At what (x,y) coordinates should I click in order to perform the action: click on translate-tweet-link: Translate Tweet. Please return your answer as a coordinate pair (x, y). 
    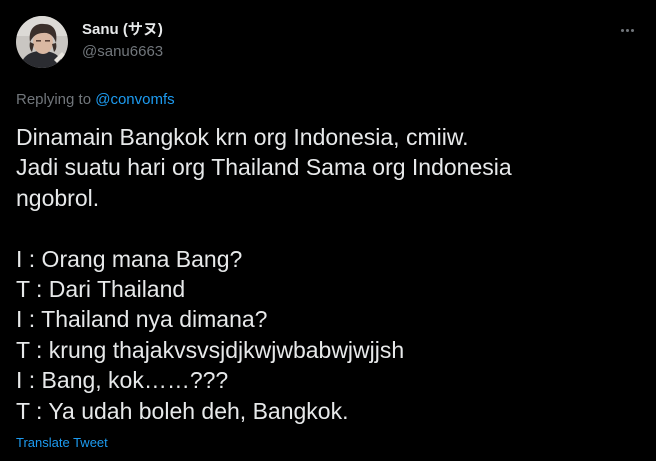
    Looking at the image, I should click on (62, 443).